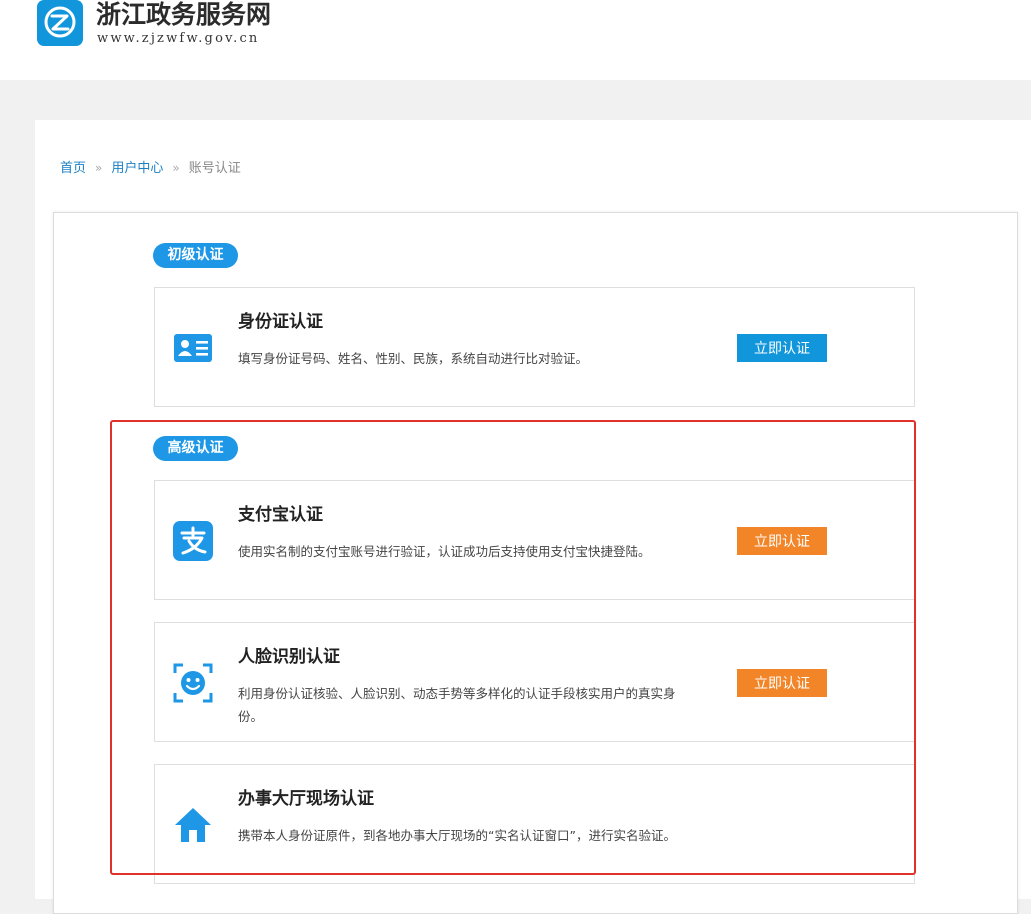  What do you see at coordinates (280, 322) in the screenshot?
I see `id-card-title: 身份证认证` at bounding box center [280, 322].